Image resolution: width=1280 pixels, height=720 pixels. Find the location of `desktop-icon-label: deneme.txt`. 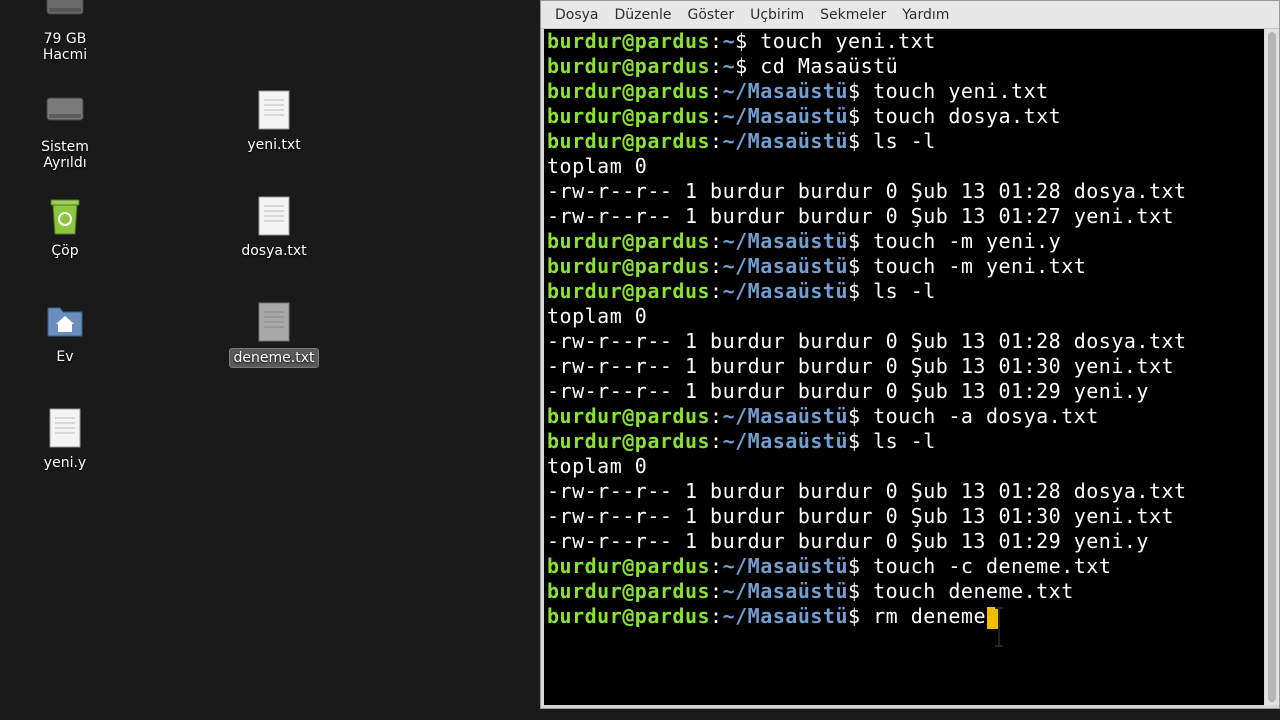

desktop-icon-label: deneme.txt is located at coordinates (274, 358).